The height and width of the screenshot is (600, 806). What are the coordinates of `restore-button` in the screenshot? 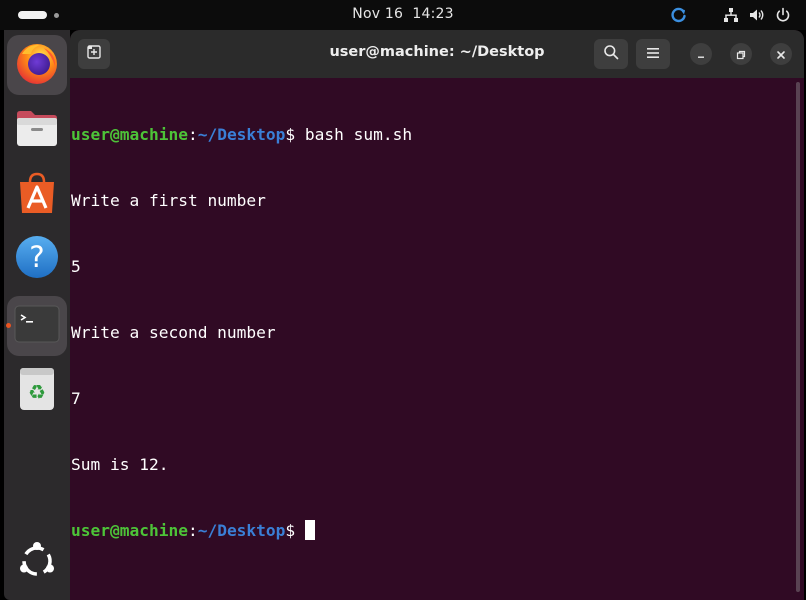 It's located at (741, 54).